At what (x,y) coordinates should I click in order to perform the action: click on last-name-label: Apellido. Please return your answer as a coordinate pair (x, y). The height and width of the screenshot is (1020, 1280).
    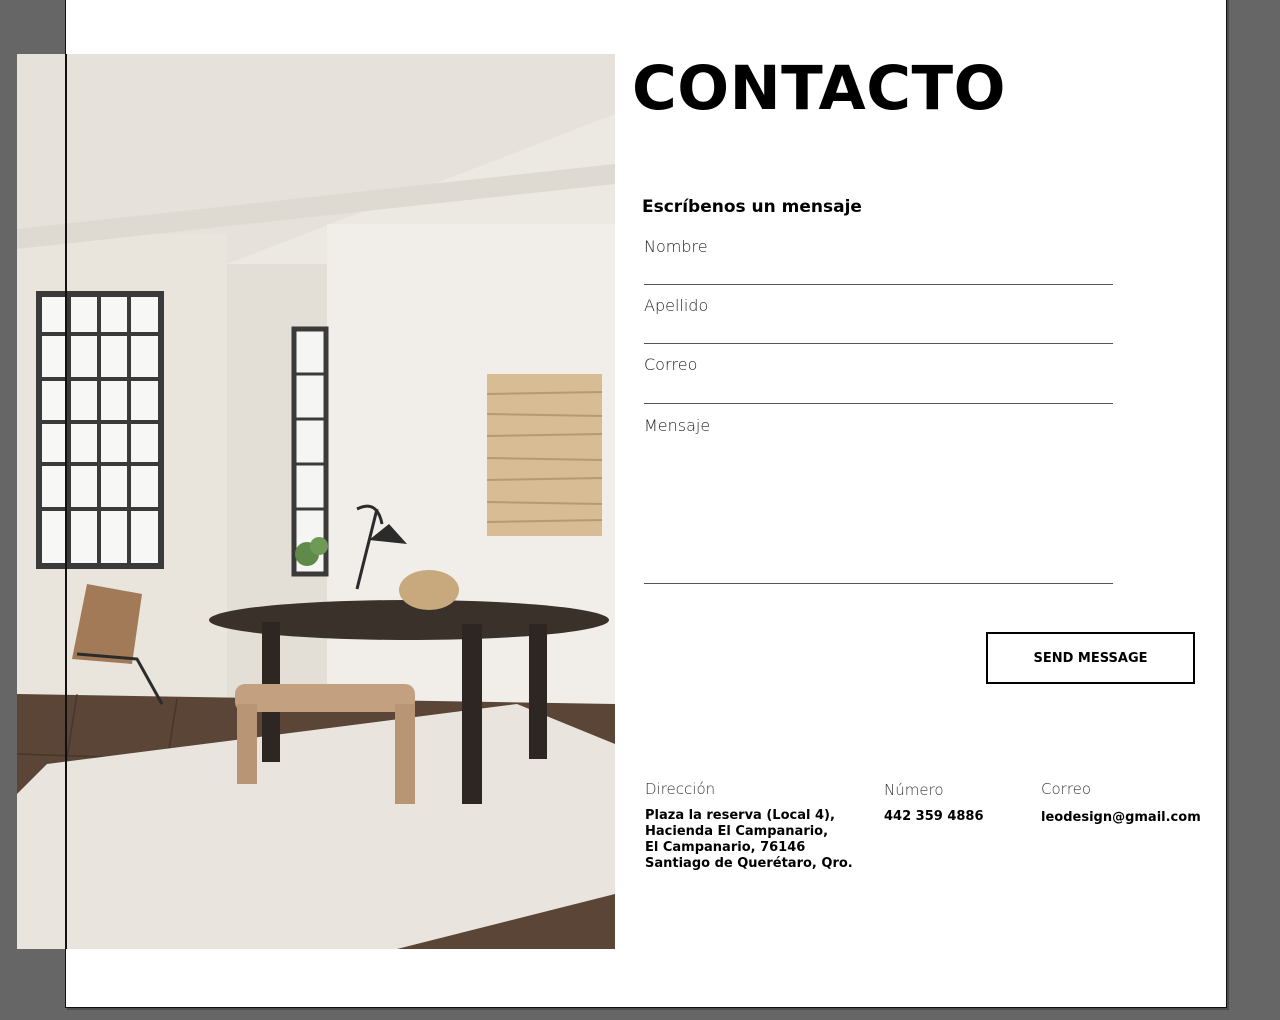
    Looking at the image, I should click on (676, 305).